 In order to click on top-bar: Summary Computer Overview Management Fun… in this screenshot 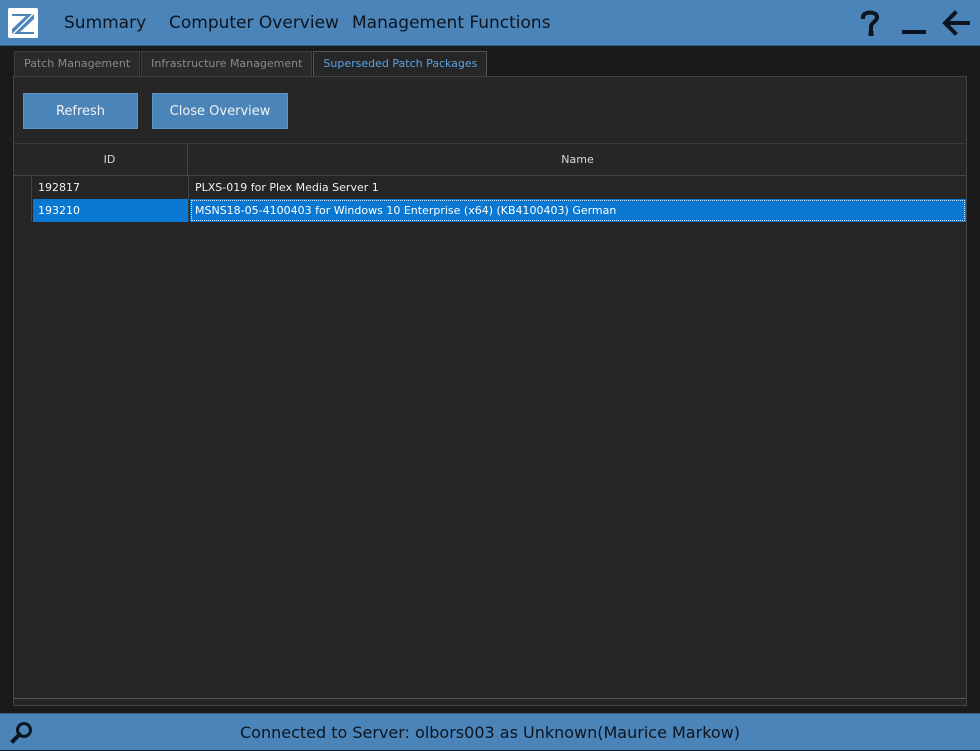, I will do `click(490, 23)`.